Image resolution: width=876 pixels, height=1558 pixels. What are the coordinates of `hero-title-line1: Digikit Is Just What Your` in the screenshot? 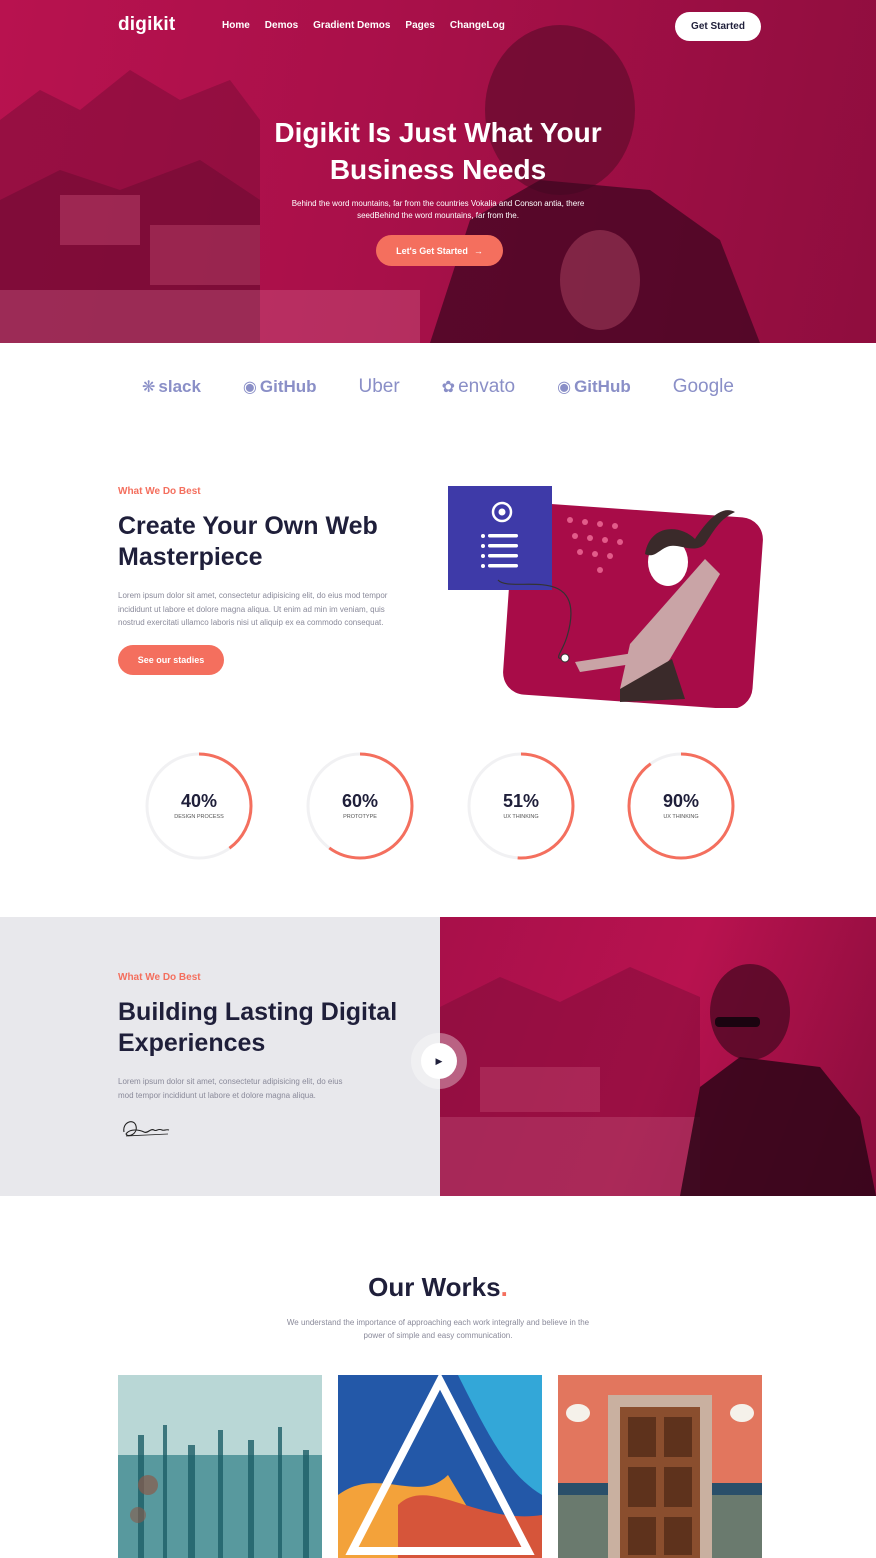 It's located at (438, 132).